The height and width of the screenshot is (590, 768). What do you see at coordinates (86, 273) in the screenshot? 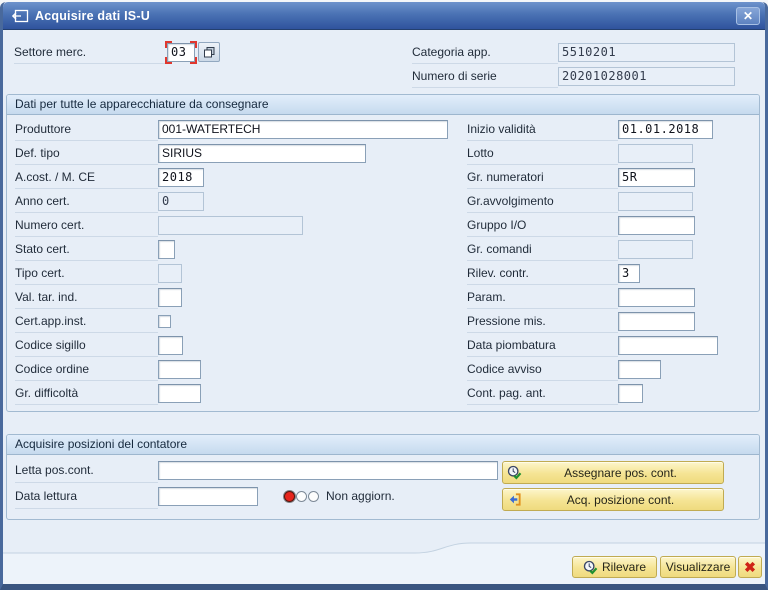
I see `tipo-cert-label: Tipo cert.` at bounding box center [86, 273].